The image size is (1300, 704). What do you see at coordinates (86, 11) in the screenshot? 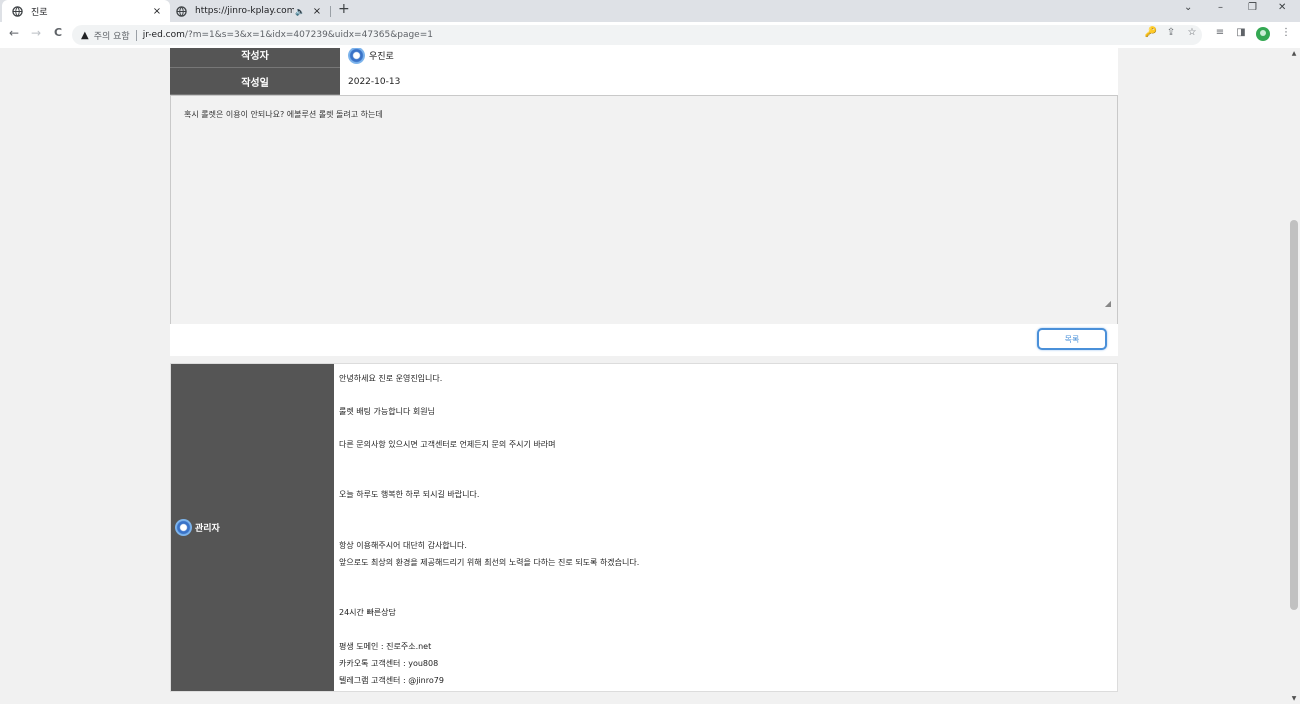
I see `tab-jinro: 진로 ×` at bounding box center [86, 11].